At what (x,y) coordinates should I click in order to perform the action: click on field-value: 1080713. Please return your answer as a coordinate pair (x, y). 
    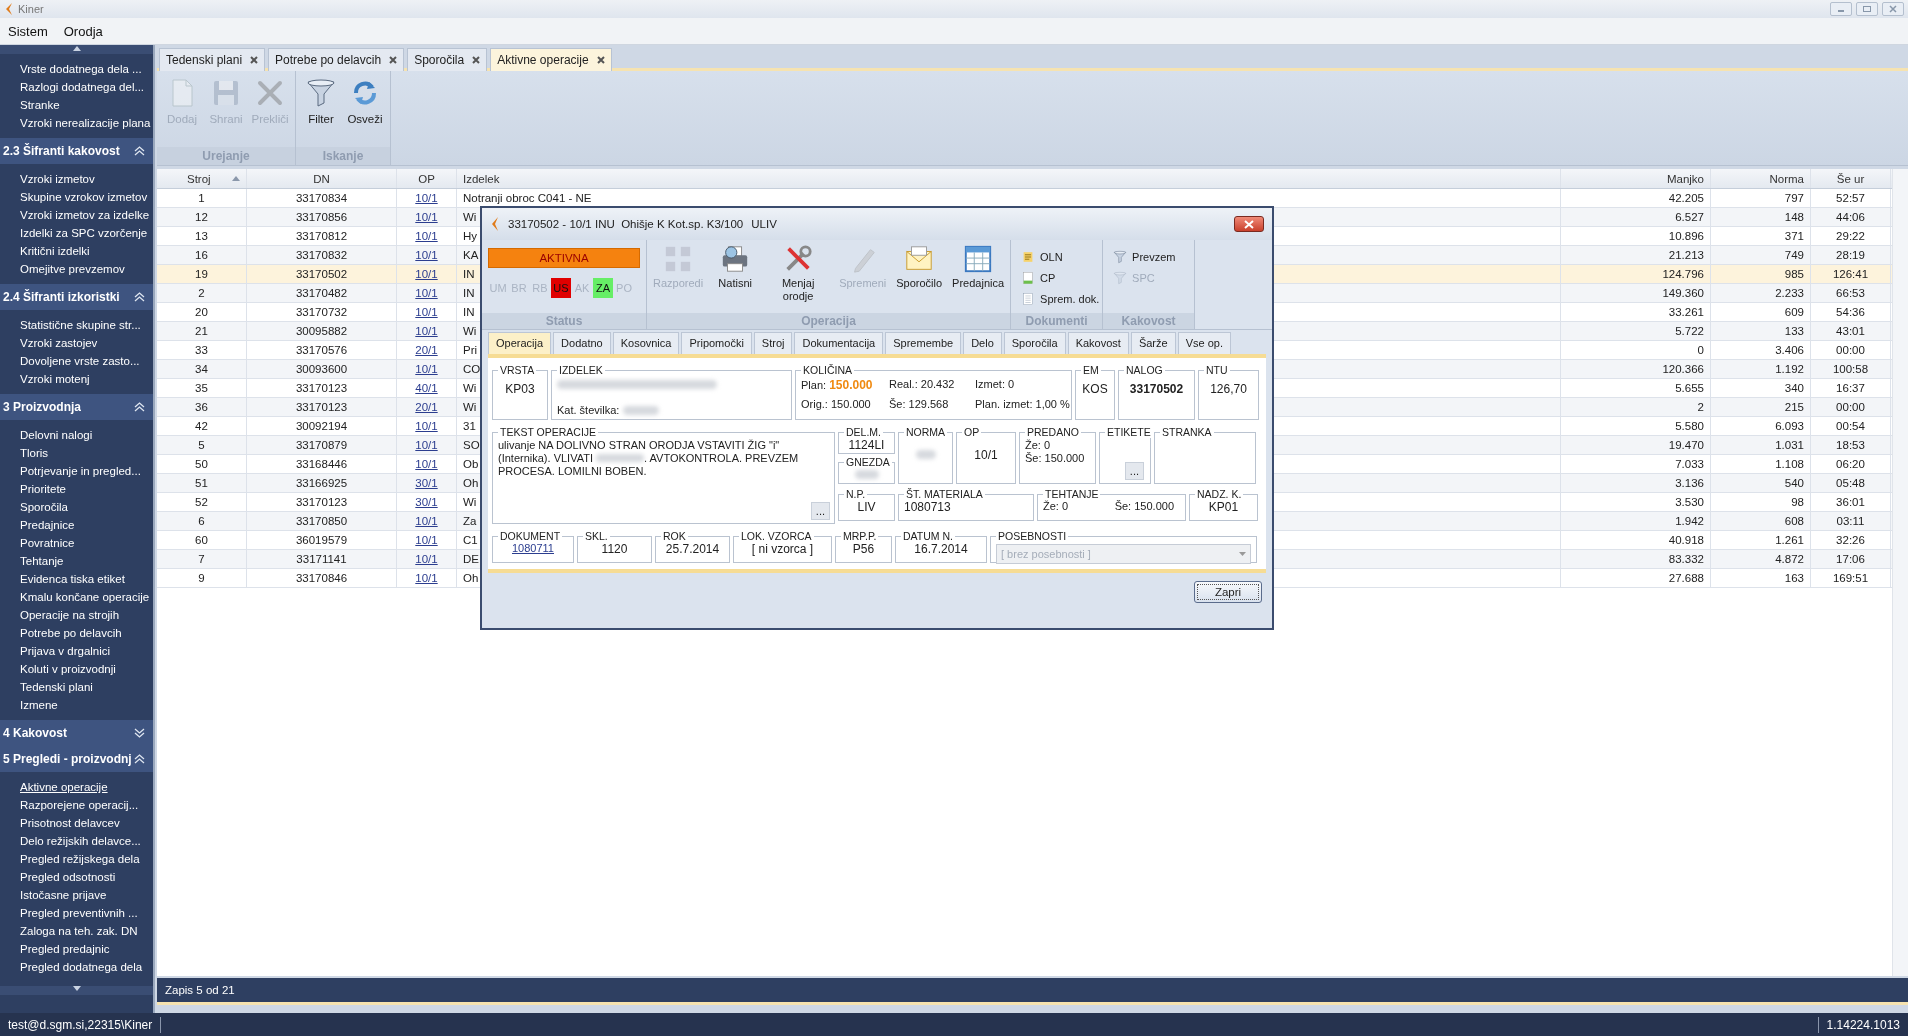
    Looking at the image, I should click on (928, 507).